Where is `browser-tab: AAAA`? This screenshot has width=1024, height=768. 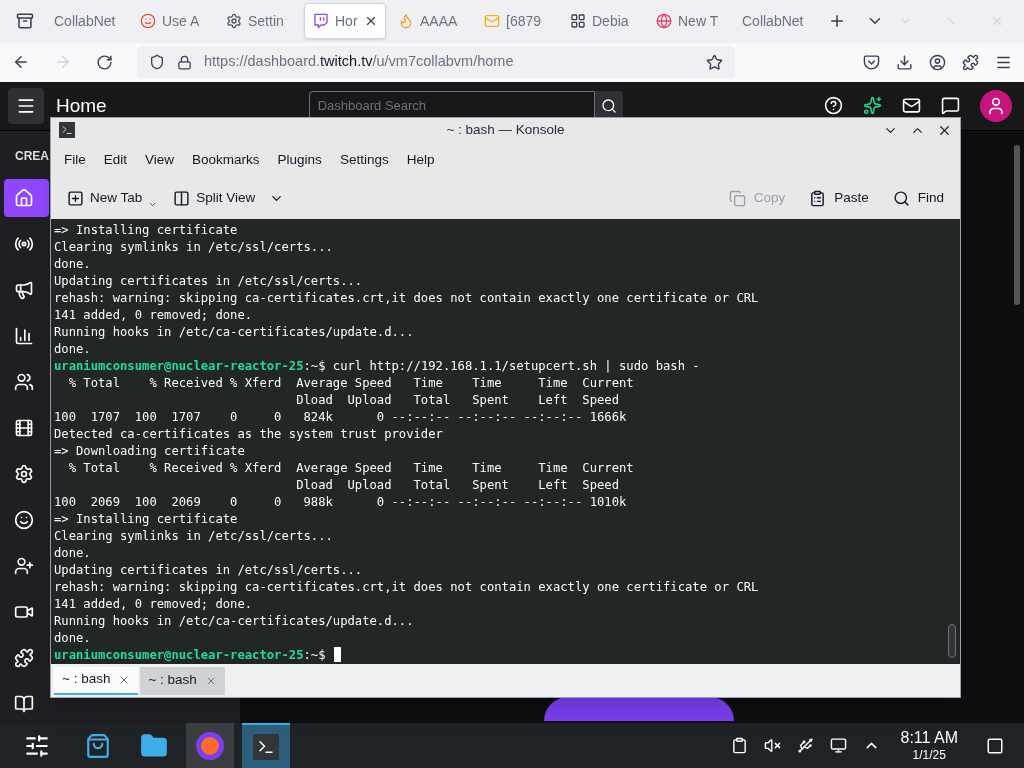
browser-tab: AAAA is located at coordinates (431, 21).